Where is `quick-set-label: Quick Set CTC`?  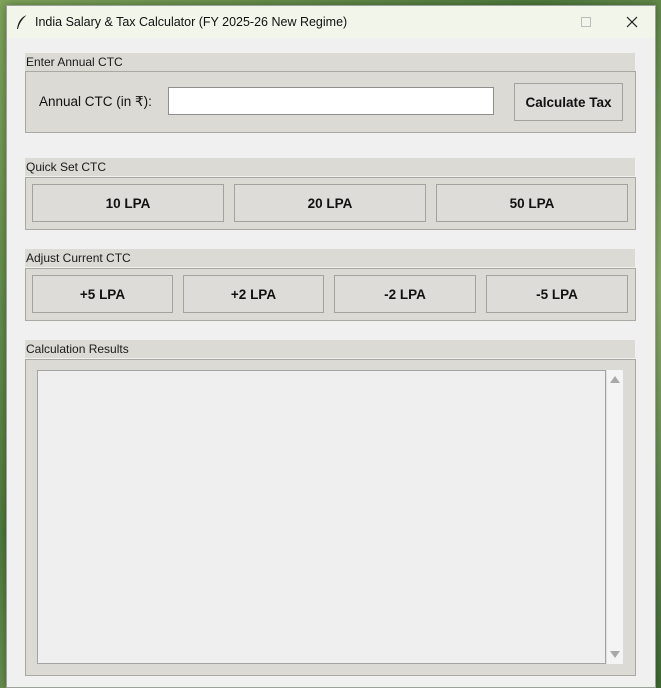
quick-set-label: Quick Set CTC is located at coordinates (330, 167).